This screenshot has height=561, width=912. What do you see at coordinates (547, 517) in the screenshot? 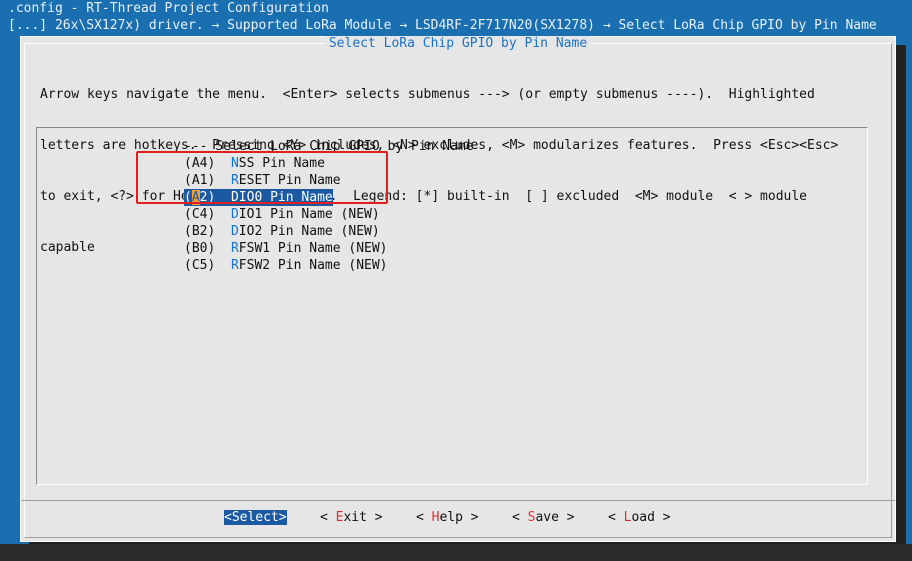
I see `button-label: ave` at bounding box center [547, 517].